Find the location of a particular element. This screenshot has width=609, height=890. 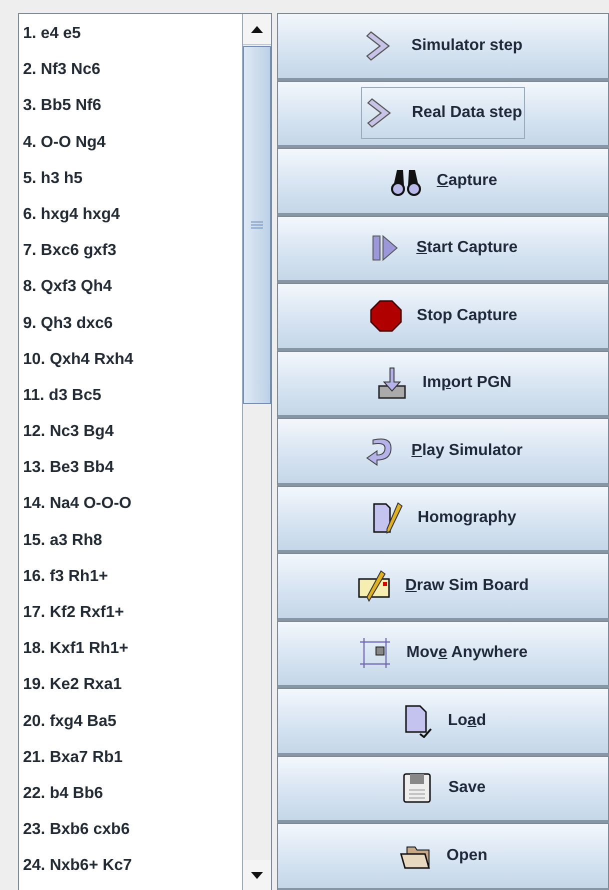

move-item: 12. Nc3 Bg4 is located at coordinates (130, 432).